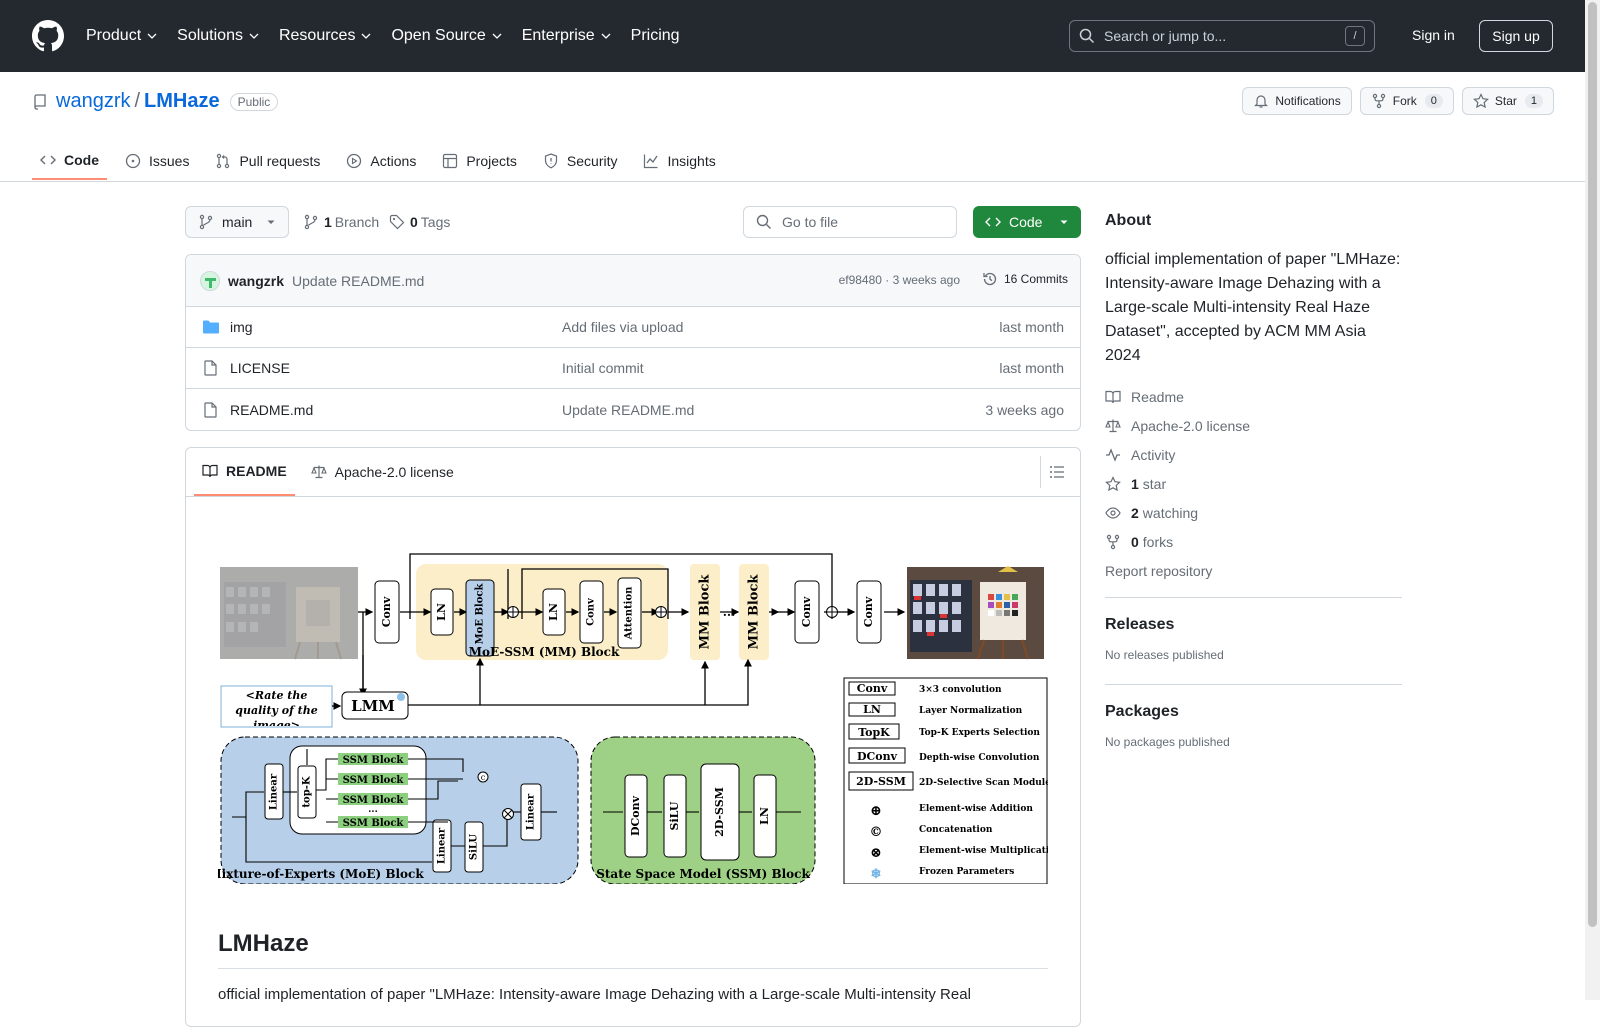 Image resolution: width=1600 pixels, height=1027 pixels. I want to click on outline-button, so click(1056, 472).